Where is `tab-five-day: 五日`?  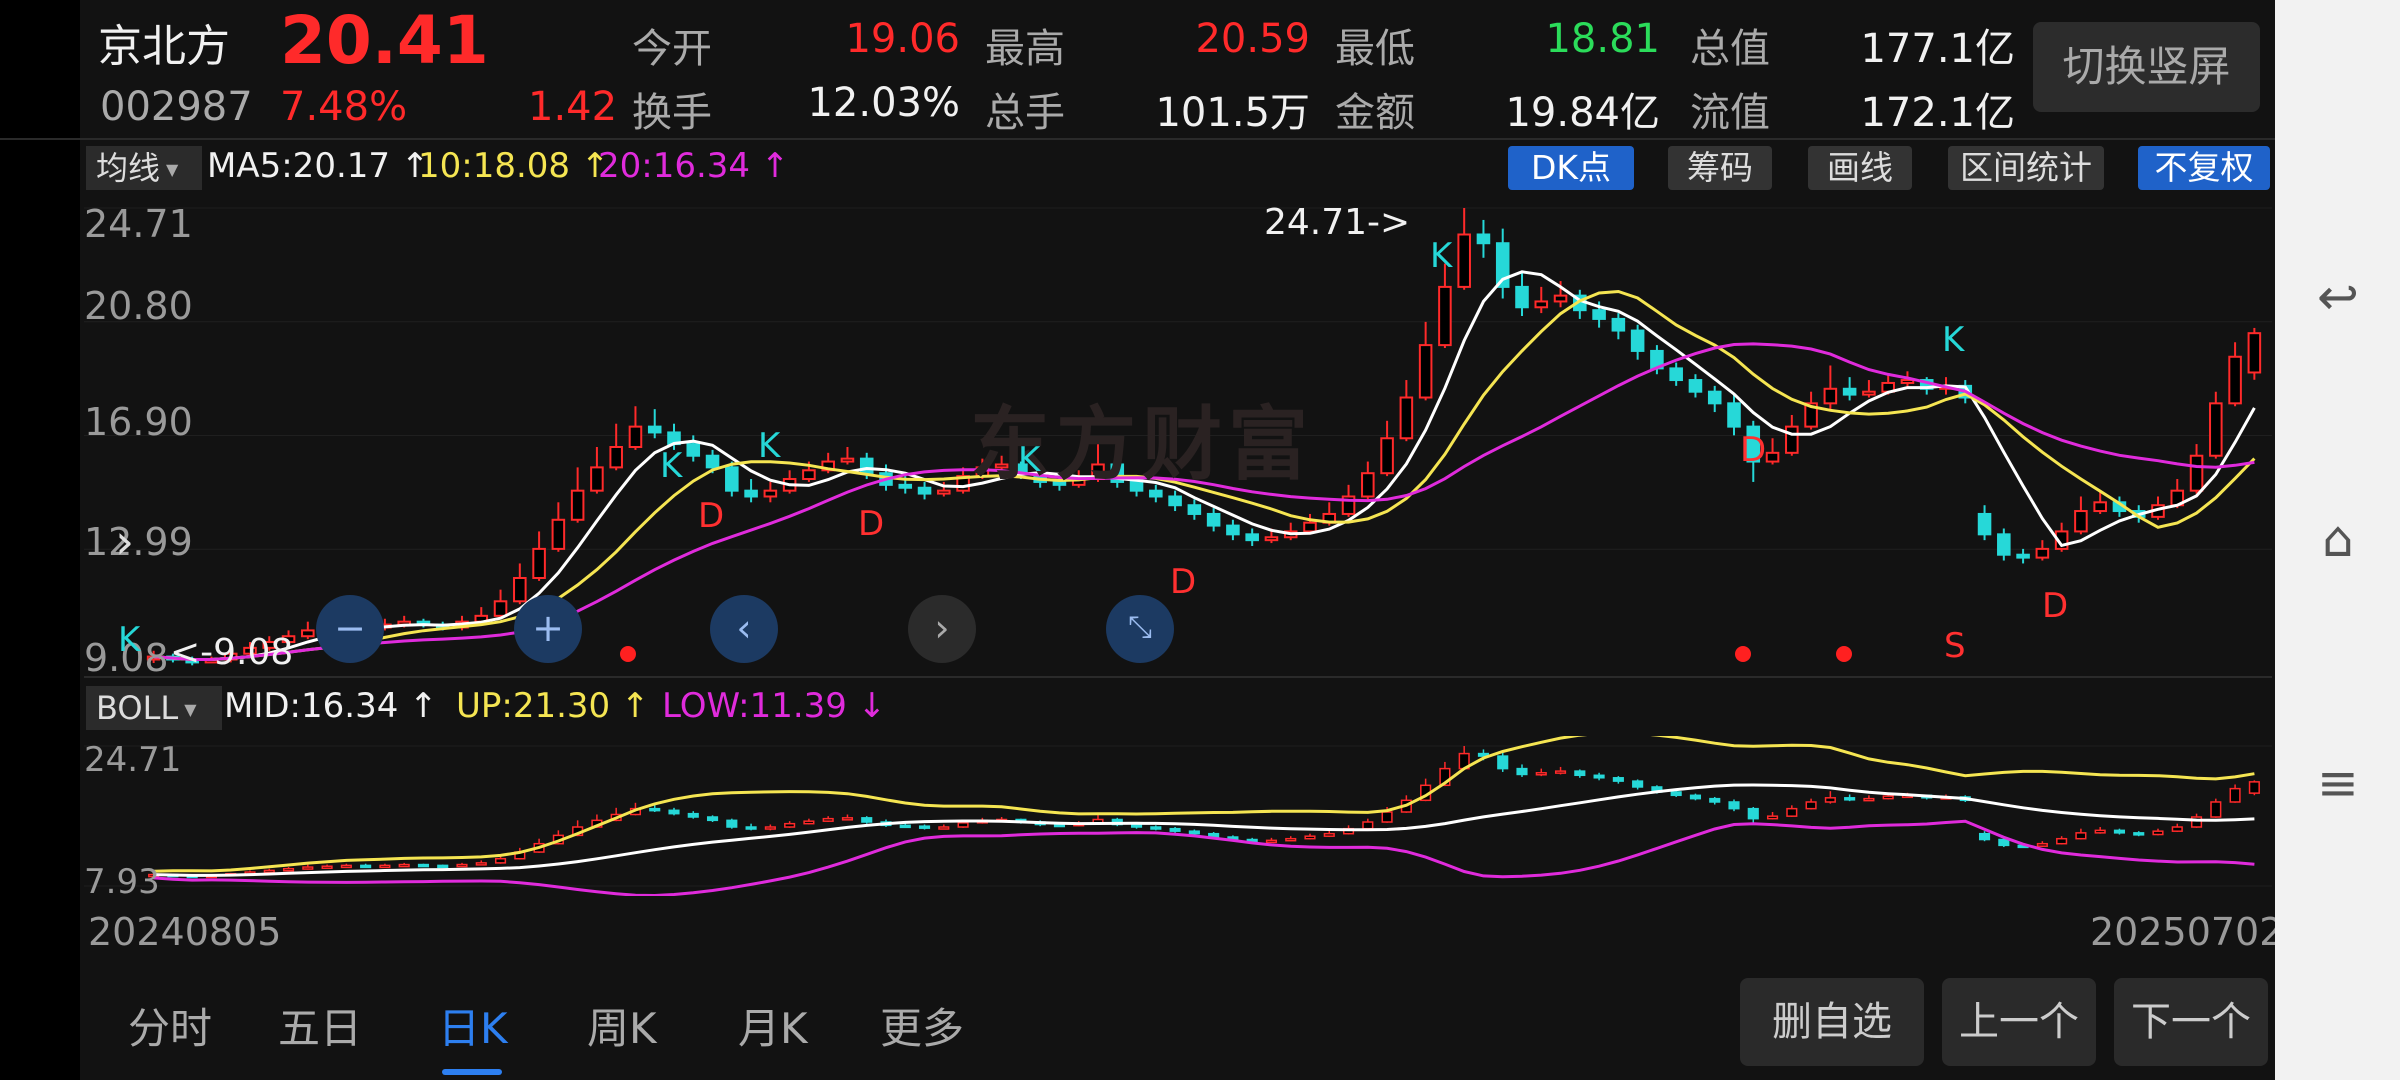
tab-five-day: 五日 is located at coordinates (320, 1025).